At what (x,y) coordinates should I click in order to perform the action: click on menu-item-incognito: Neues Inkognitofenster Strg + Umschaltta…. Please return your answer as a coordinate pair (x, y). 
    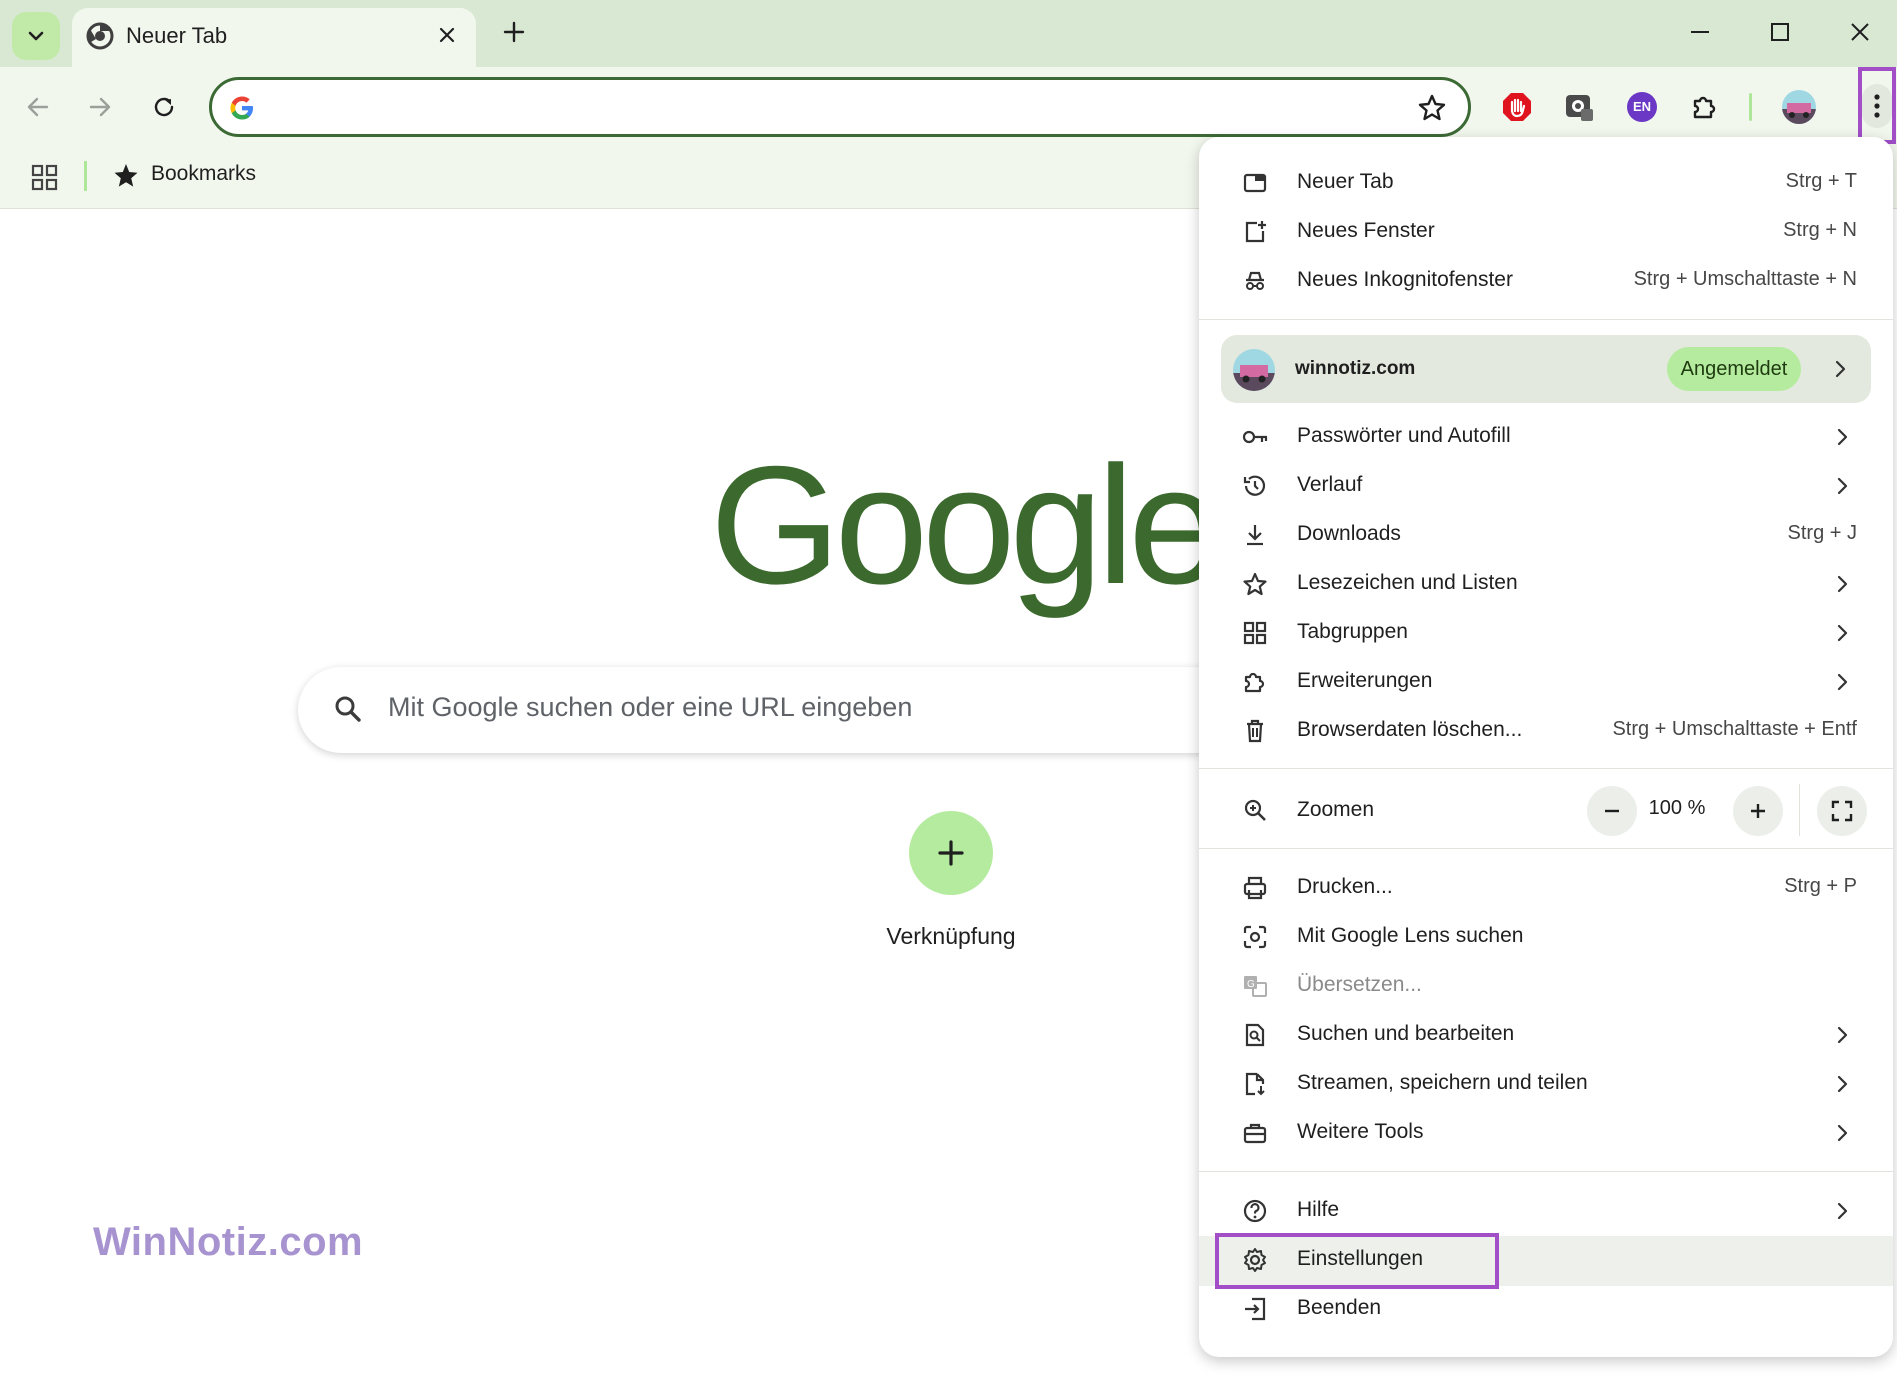
    Looking at the image, I should click on (1546, 281).